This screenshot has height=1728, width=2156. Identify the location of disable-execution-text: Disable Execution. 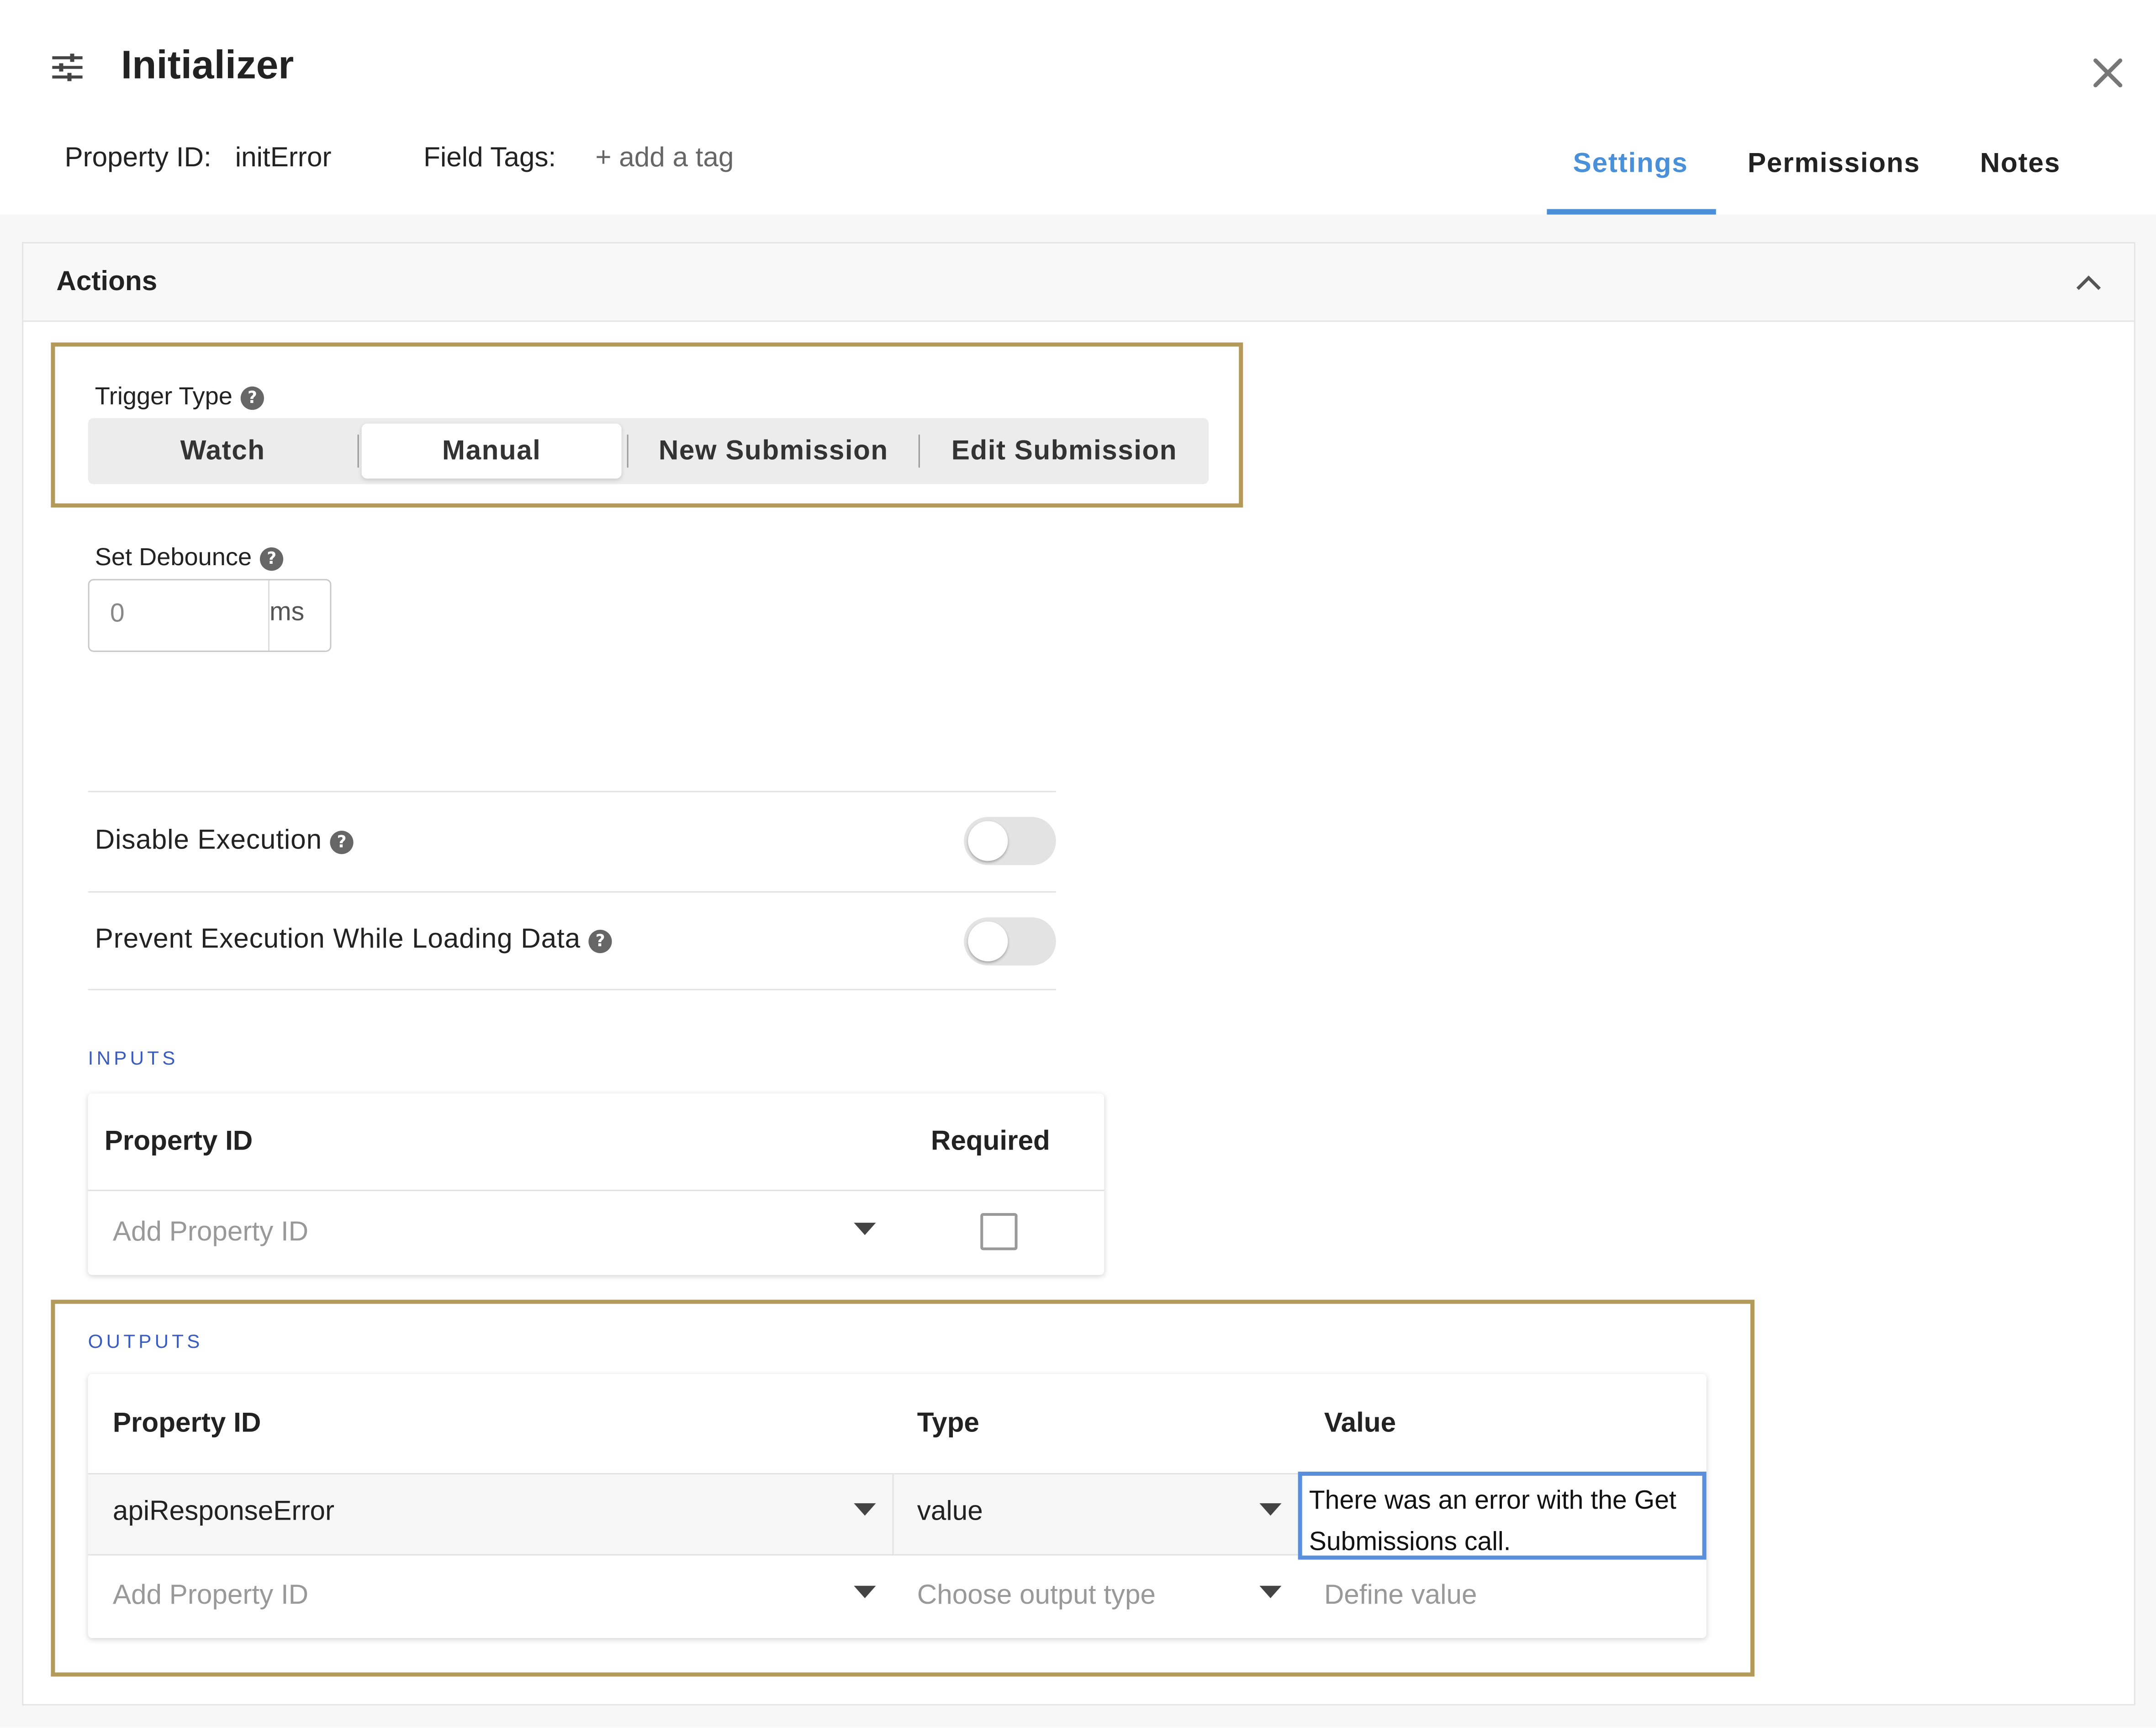
(208, 840).